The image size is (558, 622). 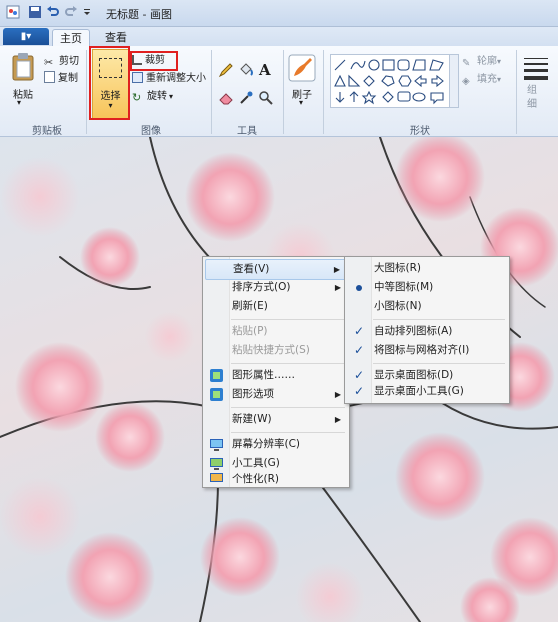 What do you see at coordinates (154, 61) in the screenshot?
I see `annotation-highlight-crop` at bounding box center [154, 61].